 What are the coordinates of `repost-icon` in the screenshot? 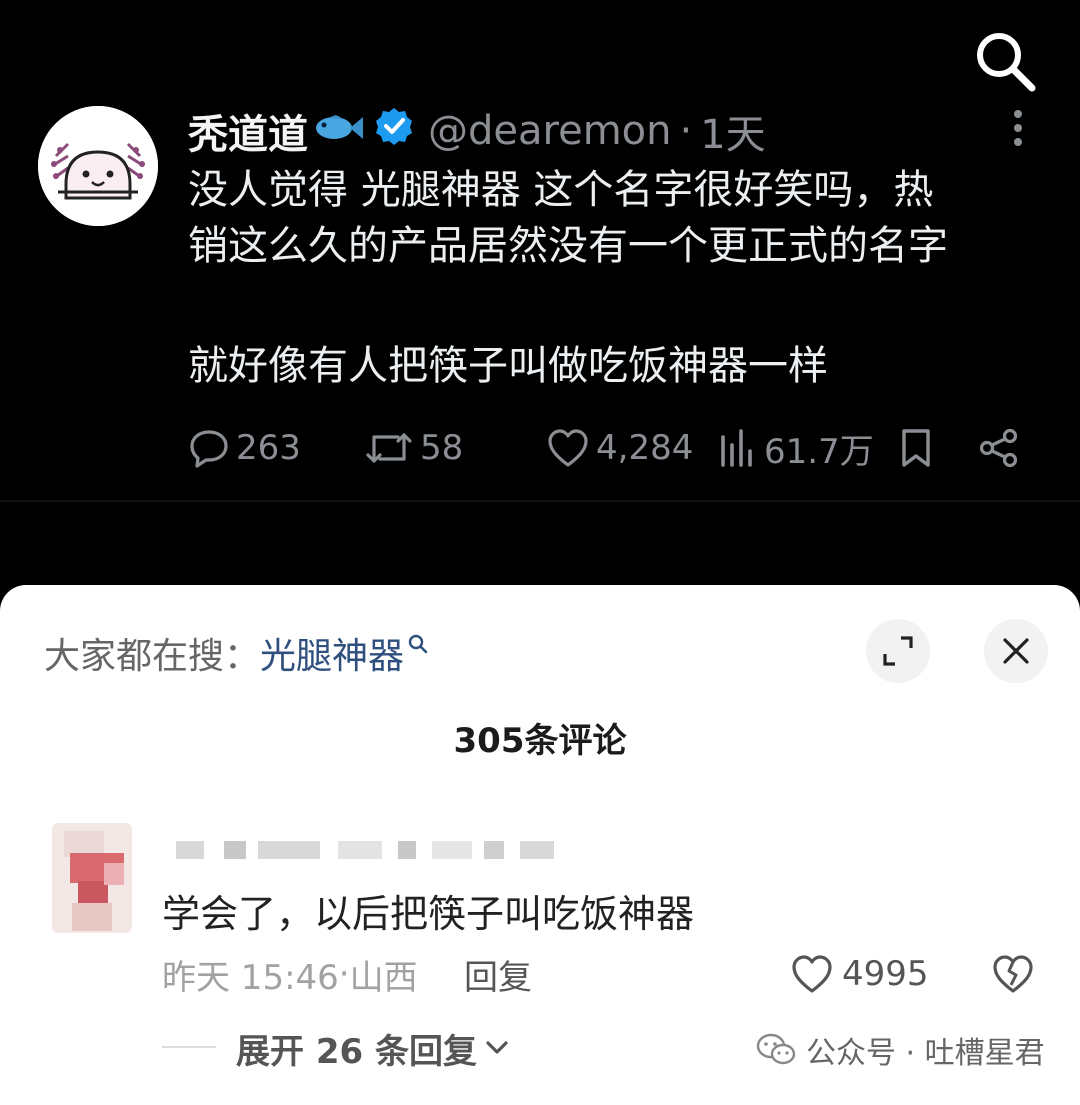 It's located at (389, 448).